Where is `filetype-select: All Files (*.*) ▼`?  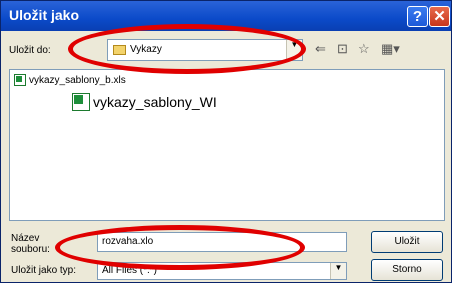
filetype-select: All Files (*.*) ▼ is located at coordinates (222, 271).